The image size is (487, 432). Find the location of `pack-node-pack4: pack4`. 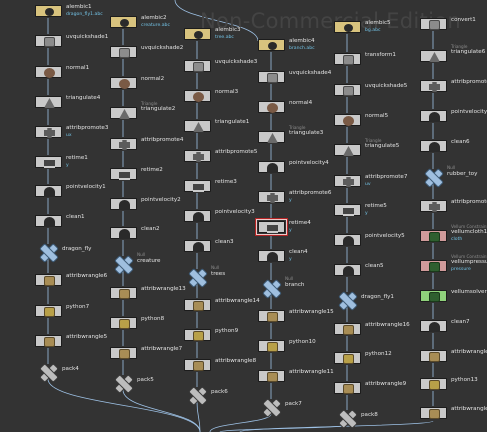

pack-node-pack4: pack4 is located at coordinates (58, 373).